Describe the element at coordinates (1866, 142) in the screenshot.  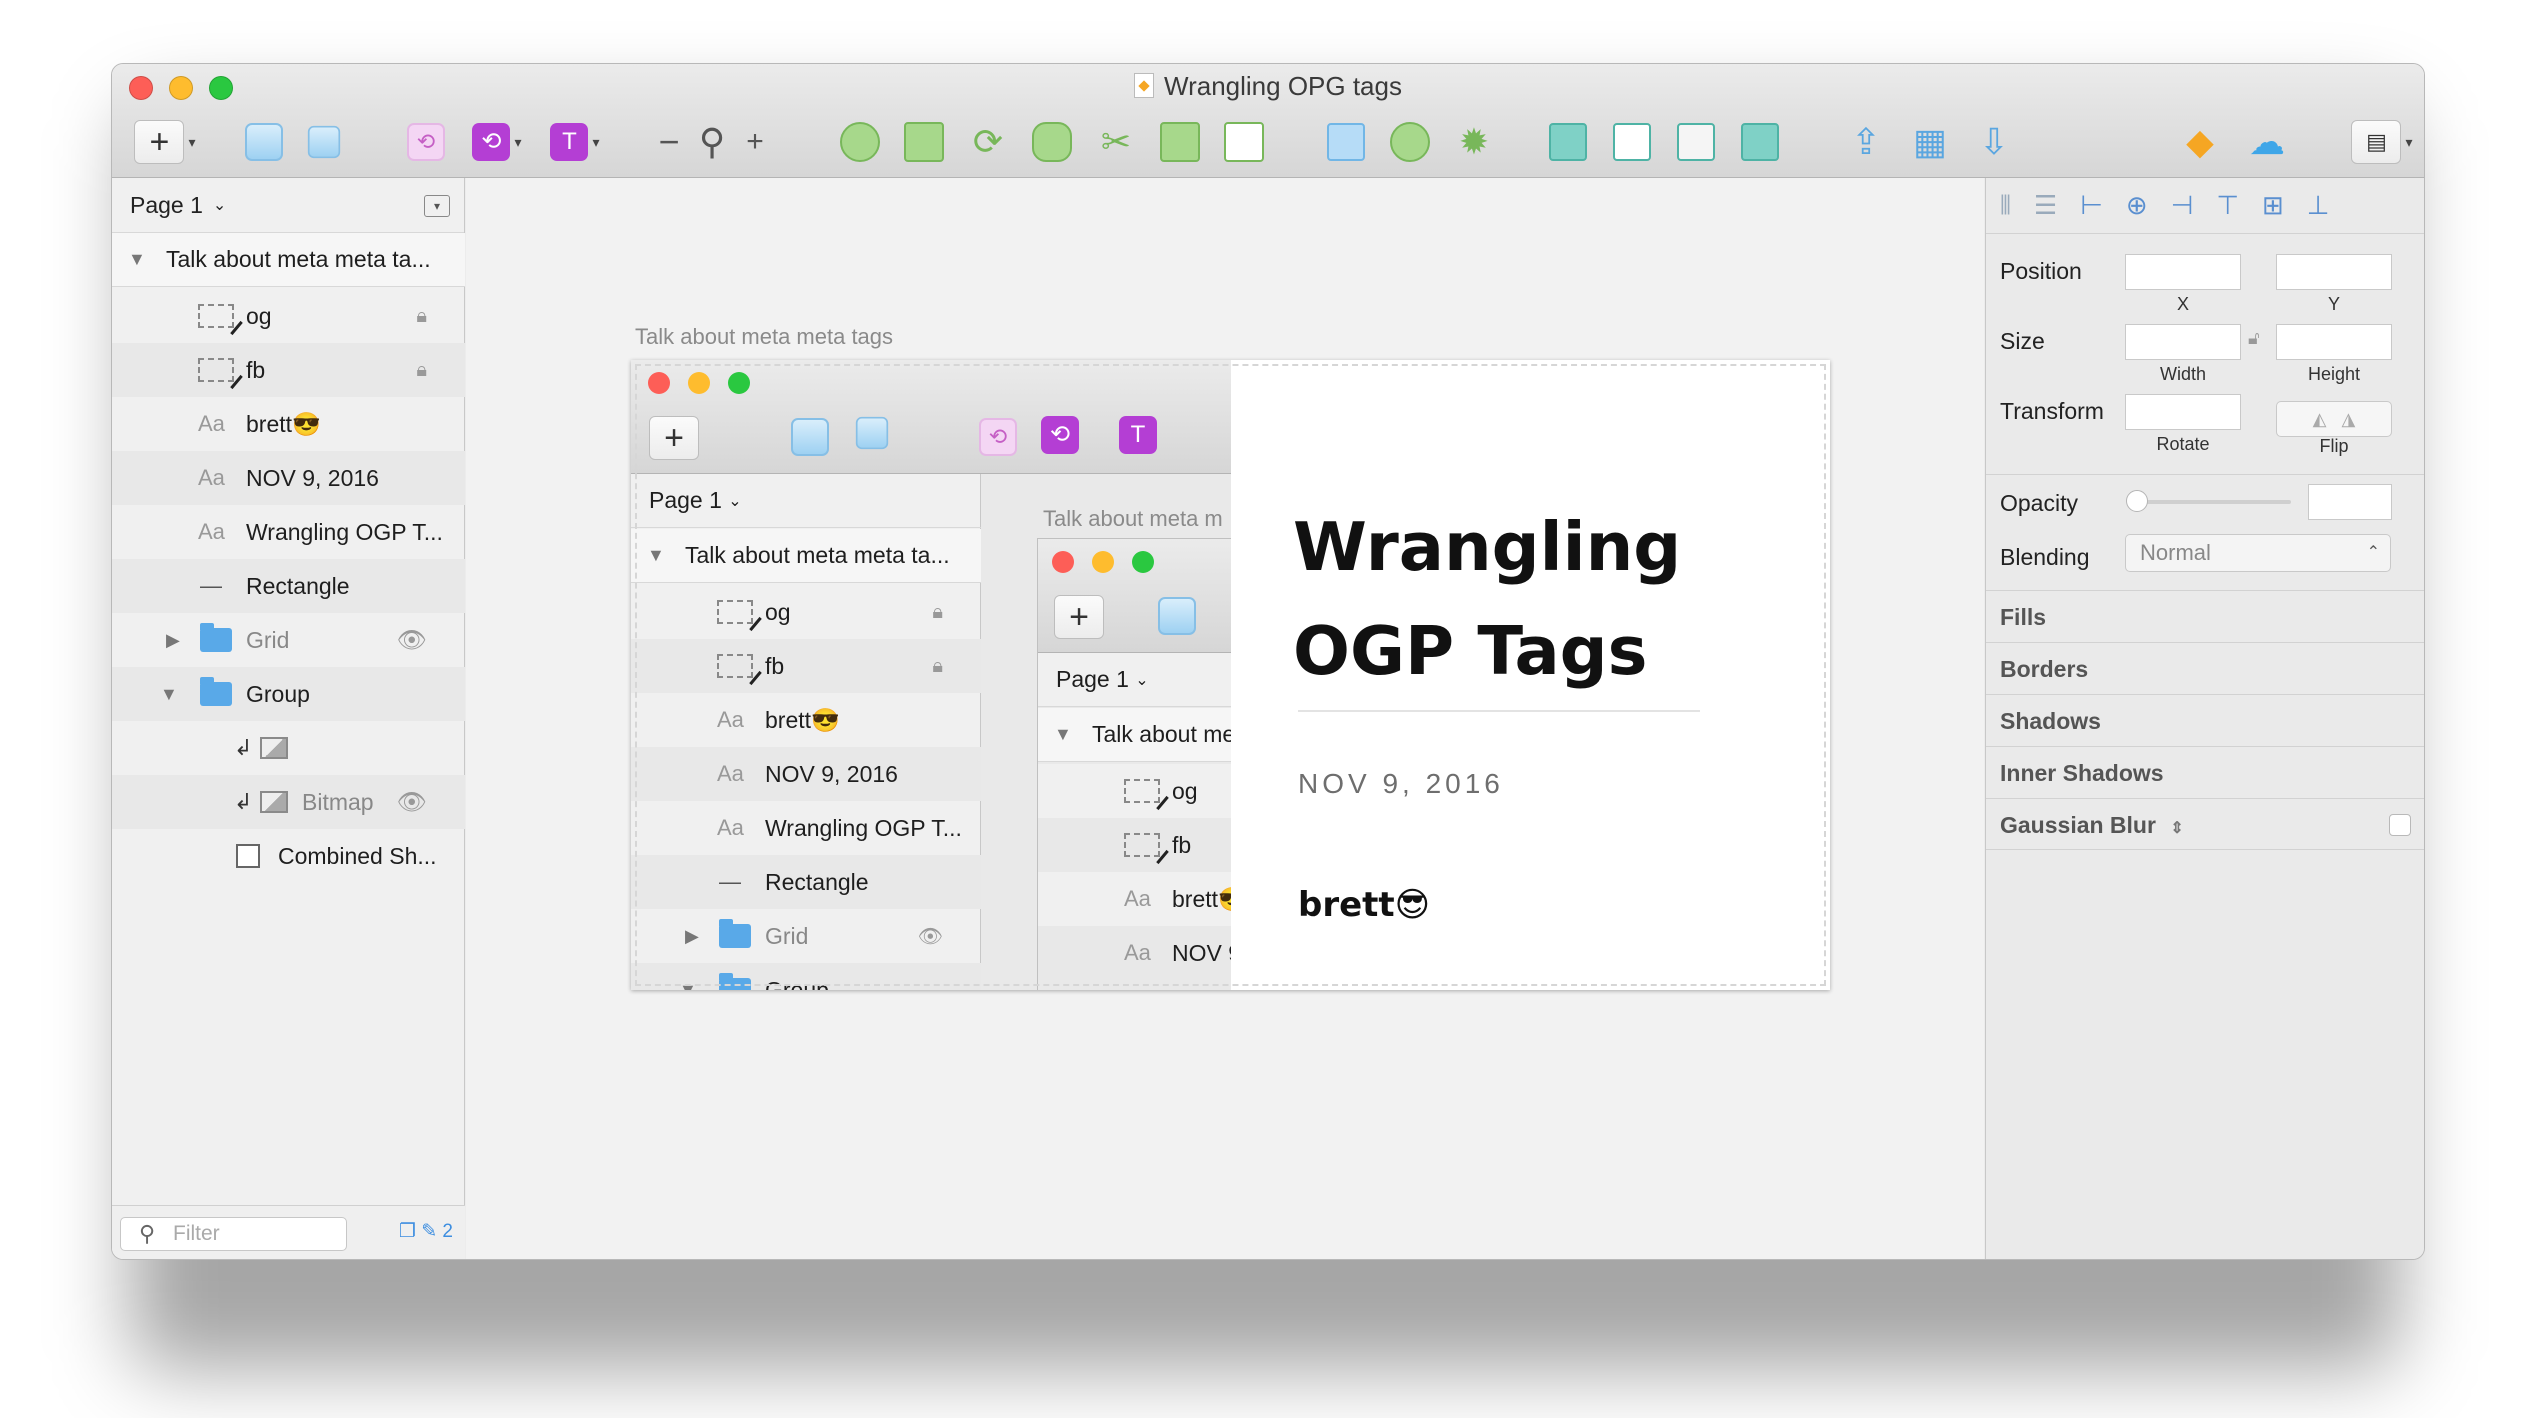
I see `bring-forward-button: ⇪` at that location.